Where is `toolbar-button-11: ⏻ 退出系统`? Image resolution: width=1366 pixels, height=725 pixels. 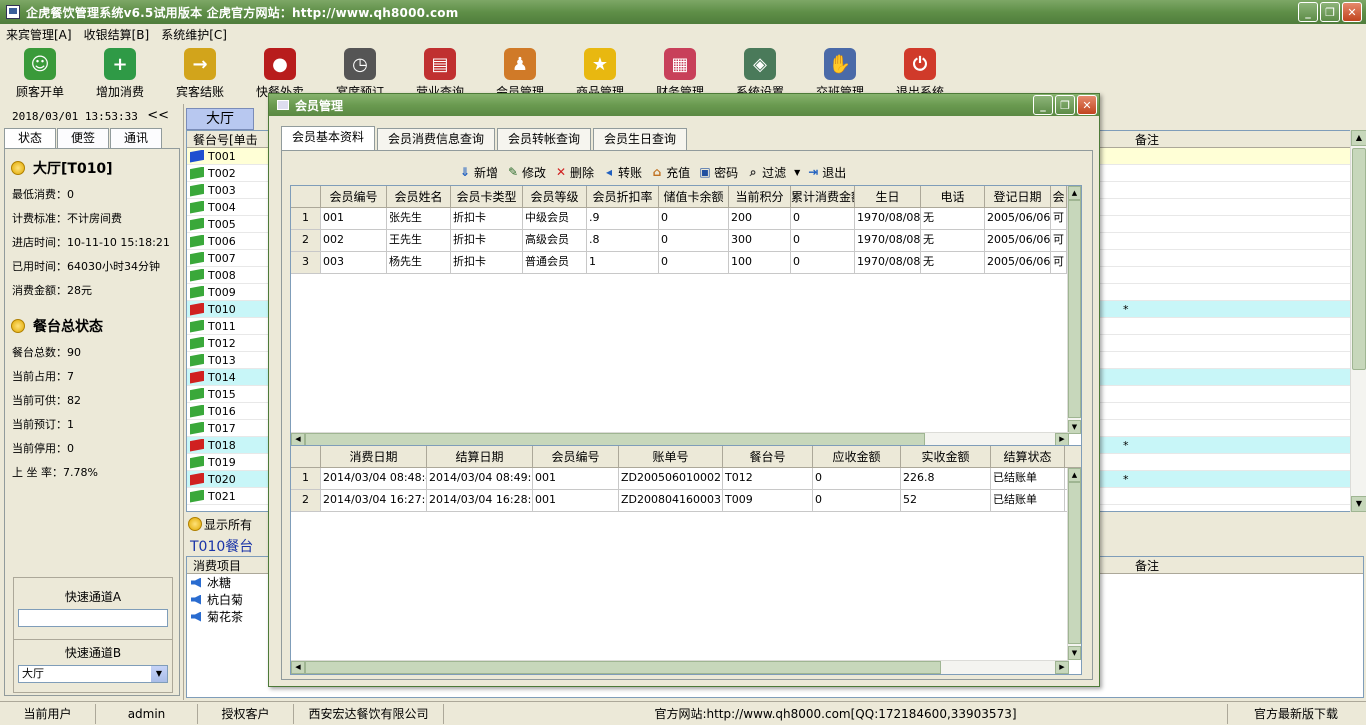 toolbar-button-11: ⏻ 退出系统 is located at coordinates (920, 72).